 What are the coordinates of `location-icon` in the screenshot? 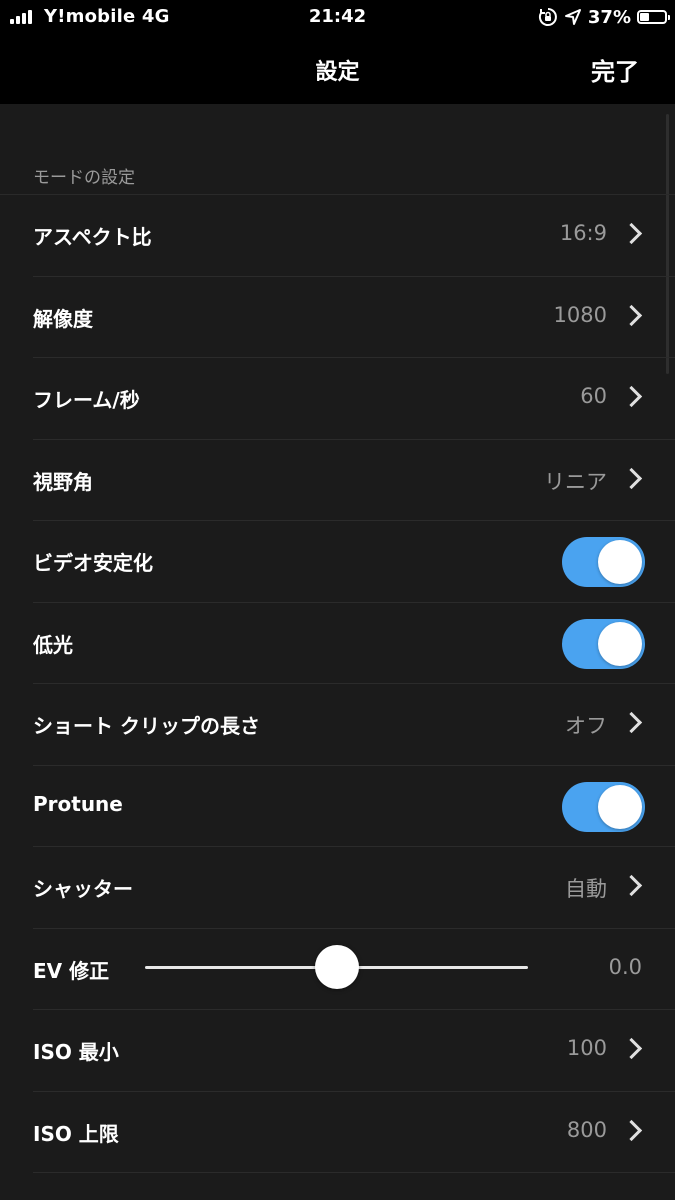 It's located at (572, 17).